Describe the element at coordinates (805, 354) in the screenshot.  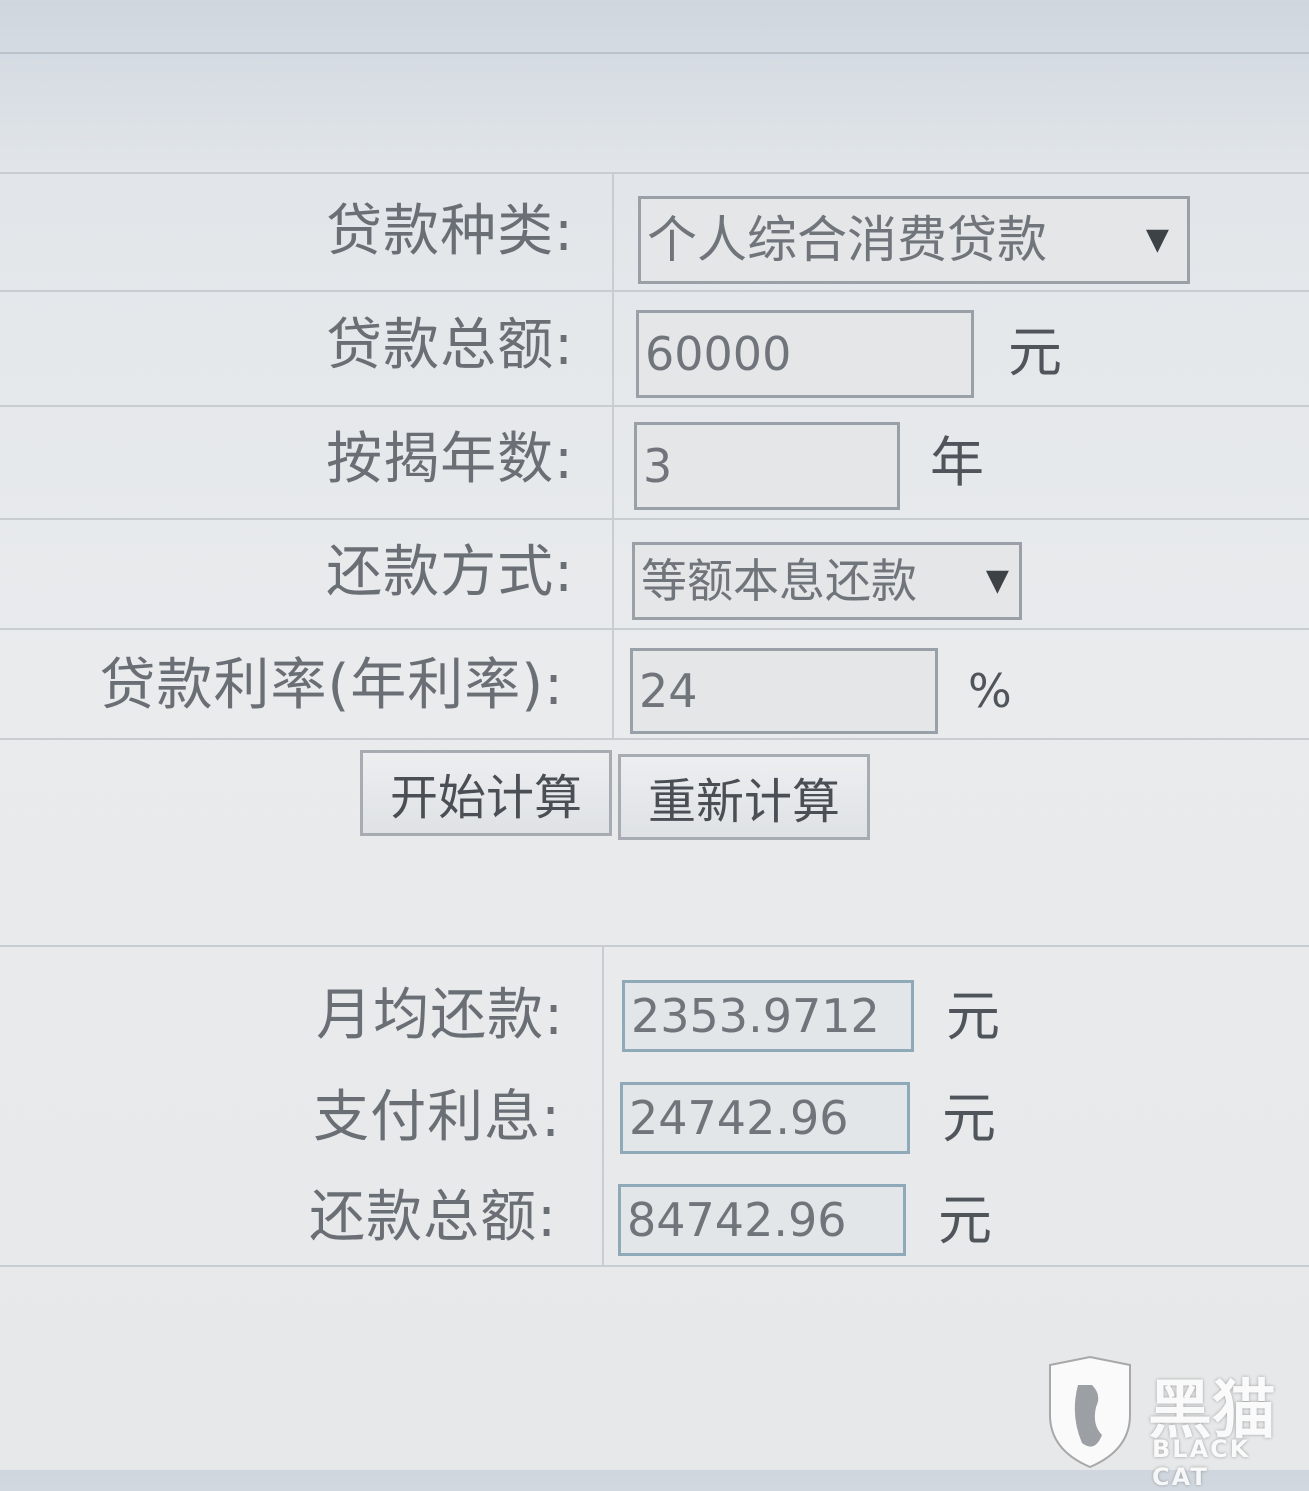
I see `loan-amount-input: 60000` at that location.